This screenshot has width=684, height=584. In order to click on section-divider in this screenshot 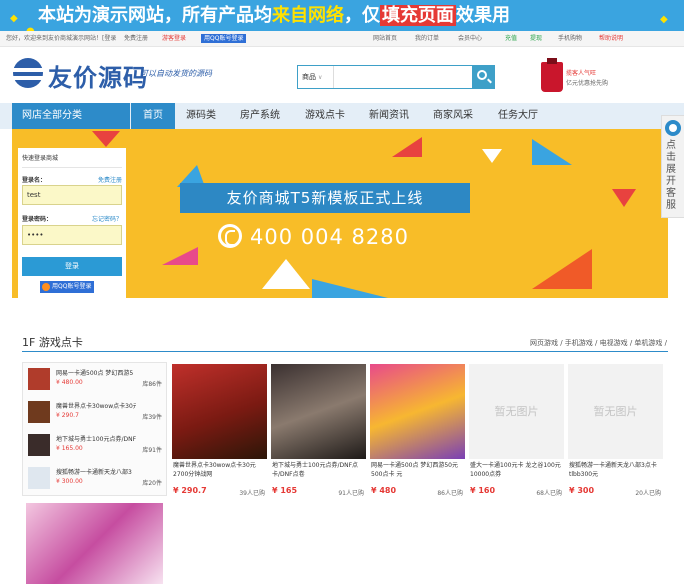, I will do `click(345, 351)`.